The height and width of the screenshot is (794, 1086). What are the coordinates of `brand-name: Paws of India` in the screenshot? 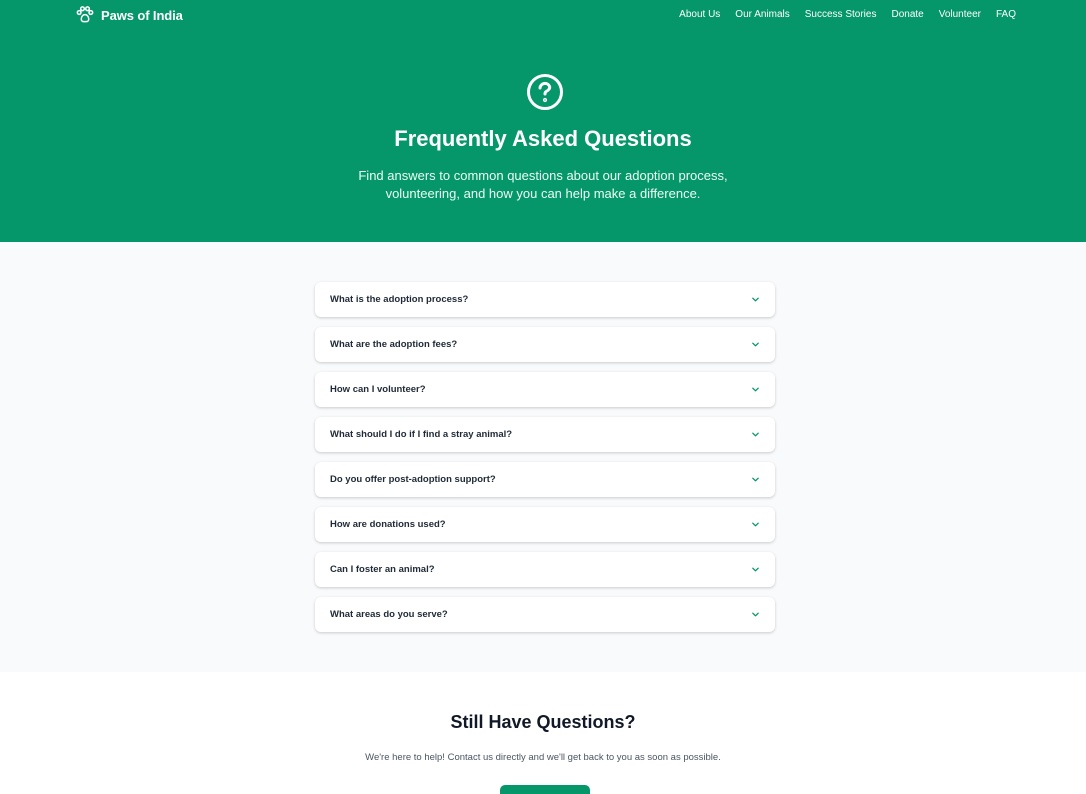 It's located at (142, 15).